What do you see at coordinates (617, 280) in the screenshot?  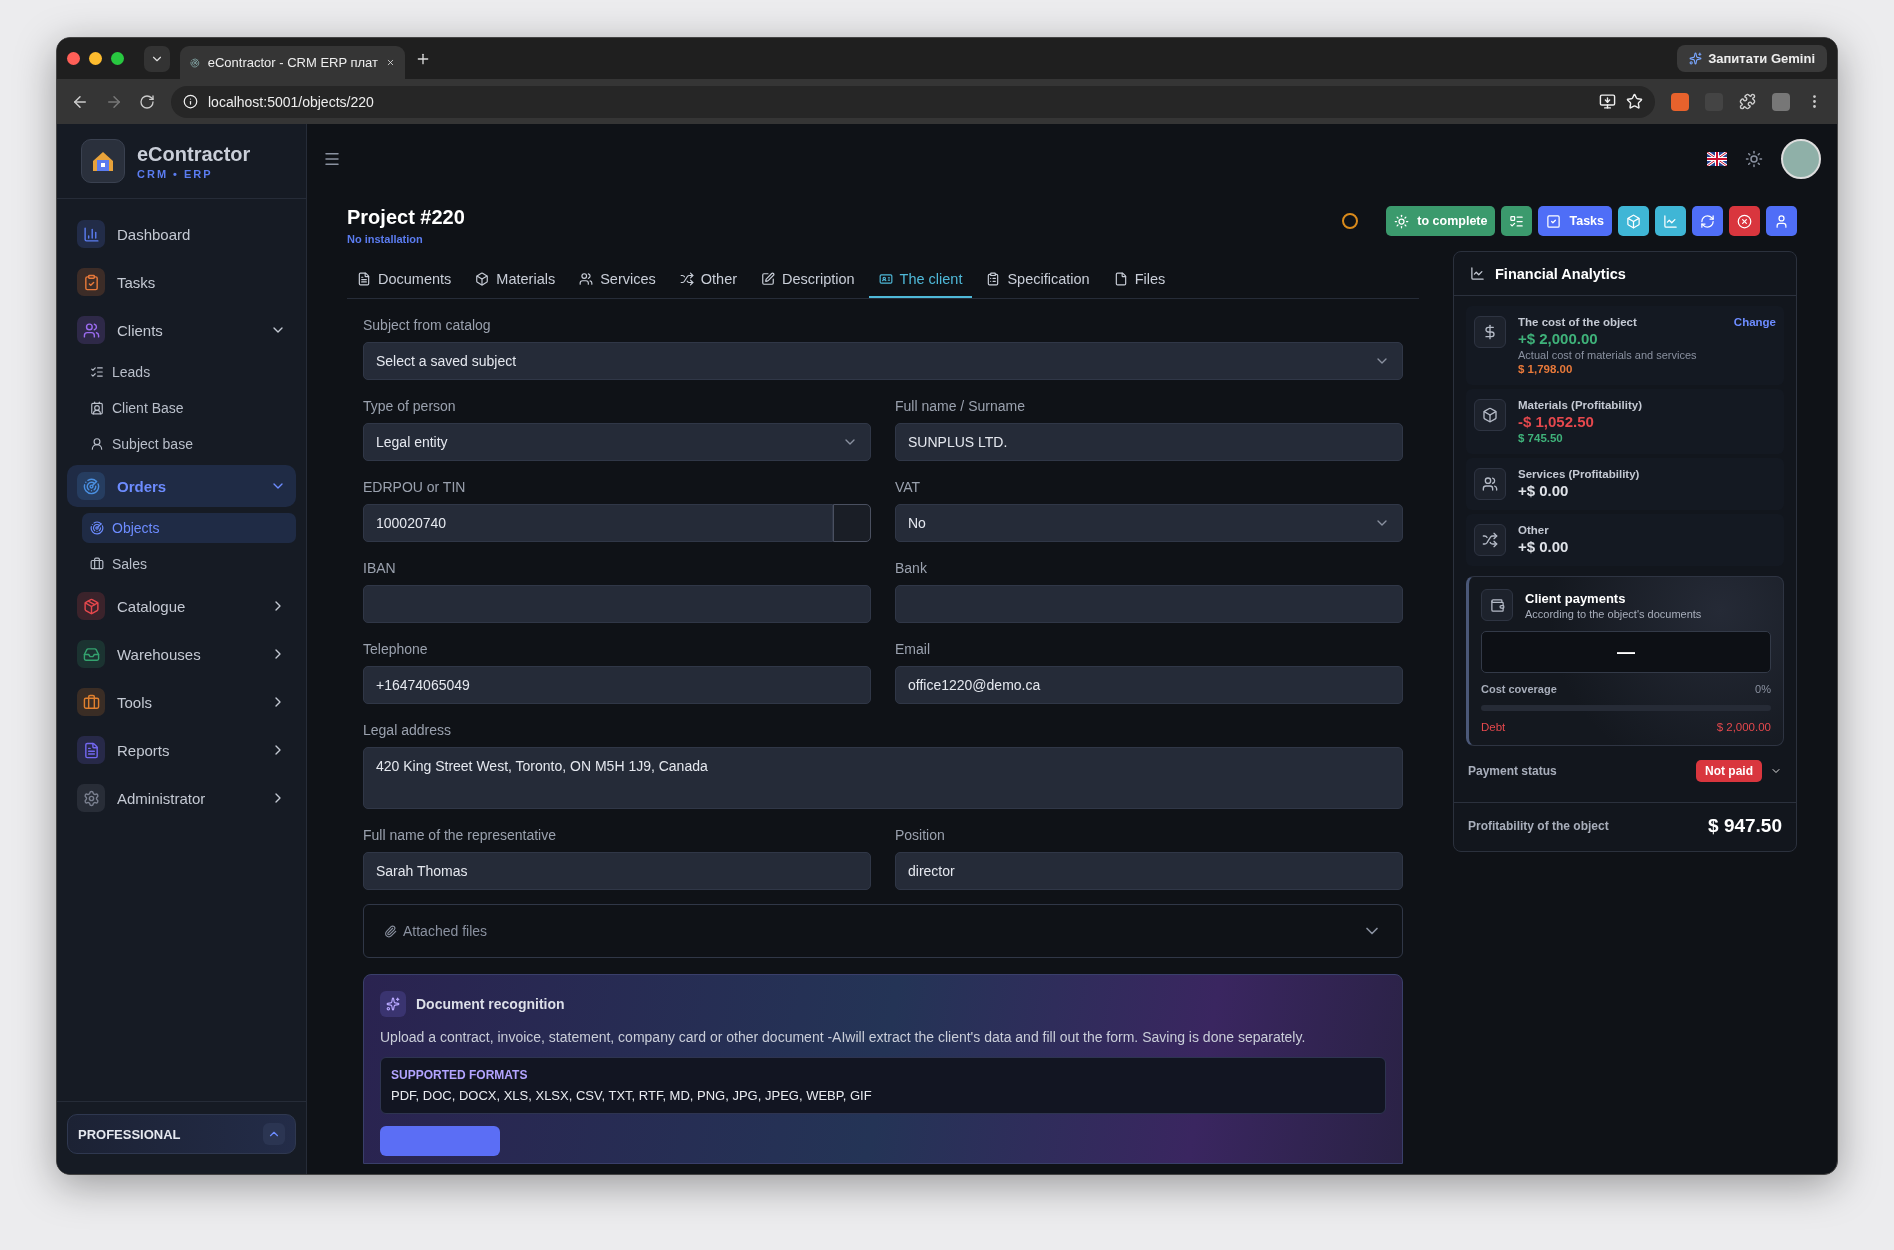 I see `tab: Services` at bounding box center [617, 280].